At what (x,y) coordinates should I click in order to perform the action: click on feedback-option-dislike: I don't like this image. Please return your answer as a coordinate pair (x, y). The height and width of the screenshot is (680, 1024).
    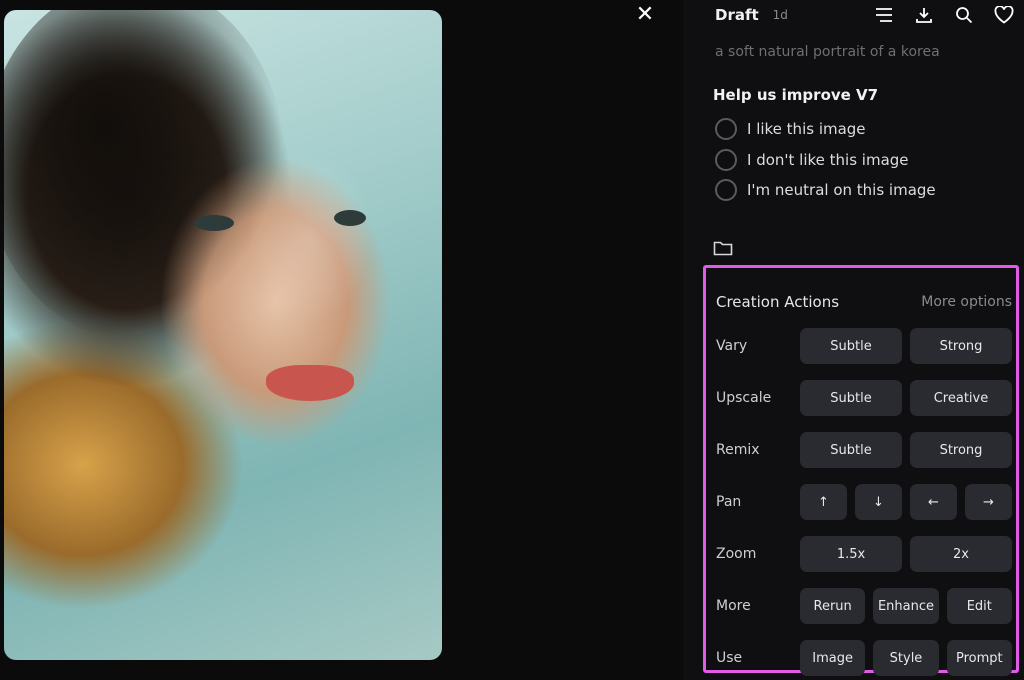
    Looking at the image, I should click on (825, 160).